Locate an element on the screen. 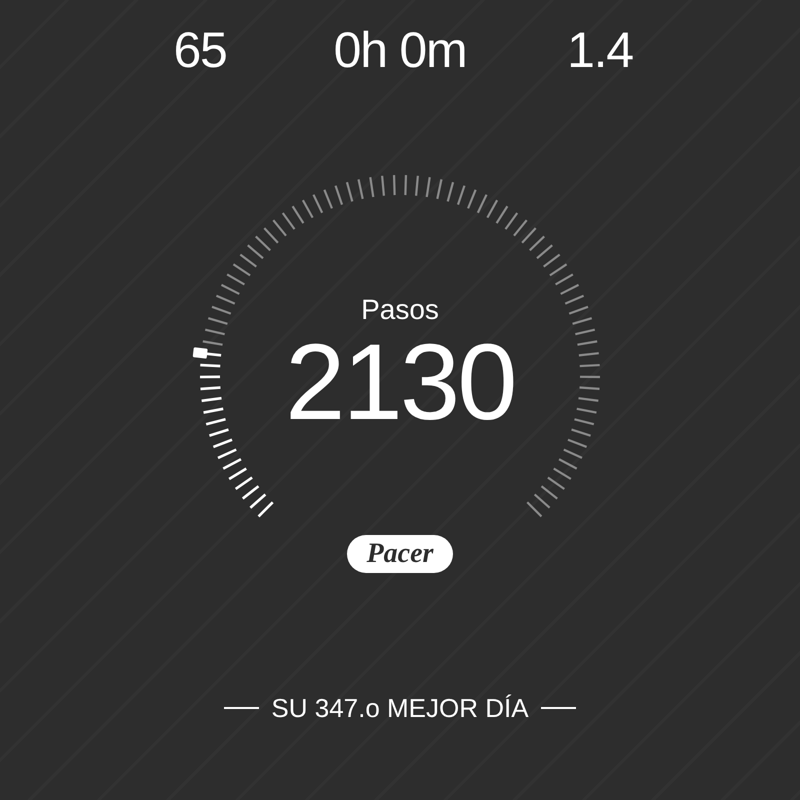 This screenshot has width=800, height=800. stat-value: 0h 0m is located at coordinates (400, 50).